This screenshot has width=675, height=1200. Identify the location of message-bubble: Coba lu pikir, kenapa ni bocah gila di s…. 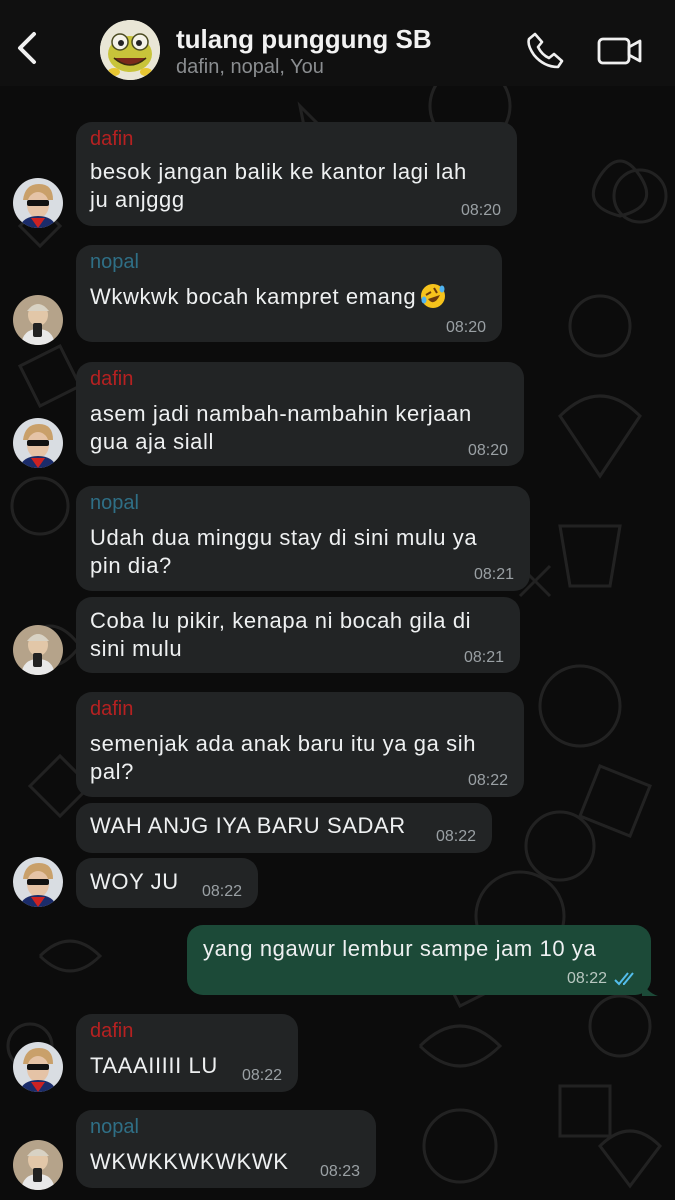
(298, 635).